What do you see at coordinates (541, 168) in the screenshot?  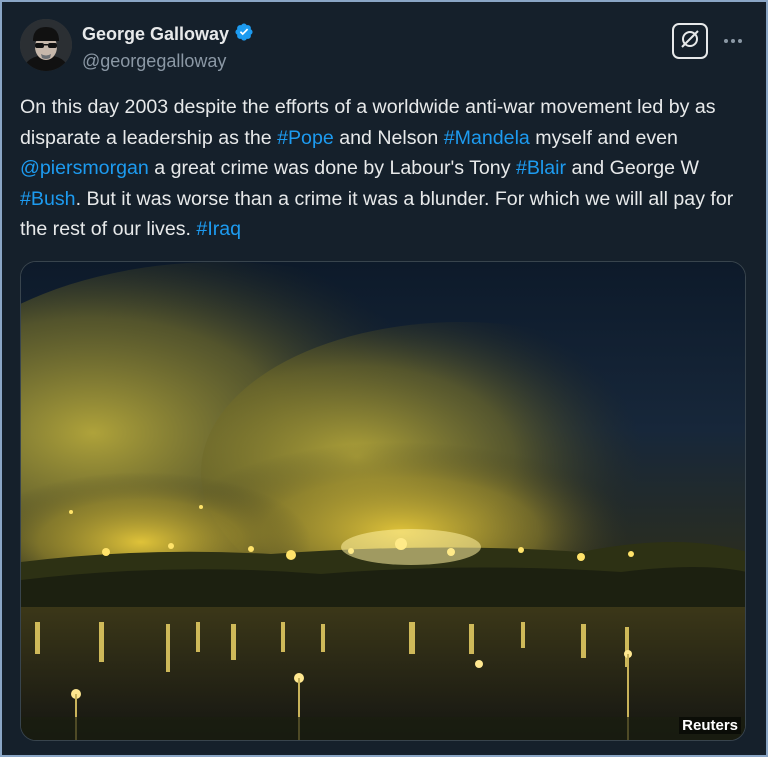 I see `hashtag-link: #Blair` at bounding box center [541, 168].